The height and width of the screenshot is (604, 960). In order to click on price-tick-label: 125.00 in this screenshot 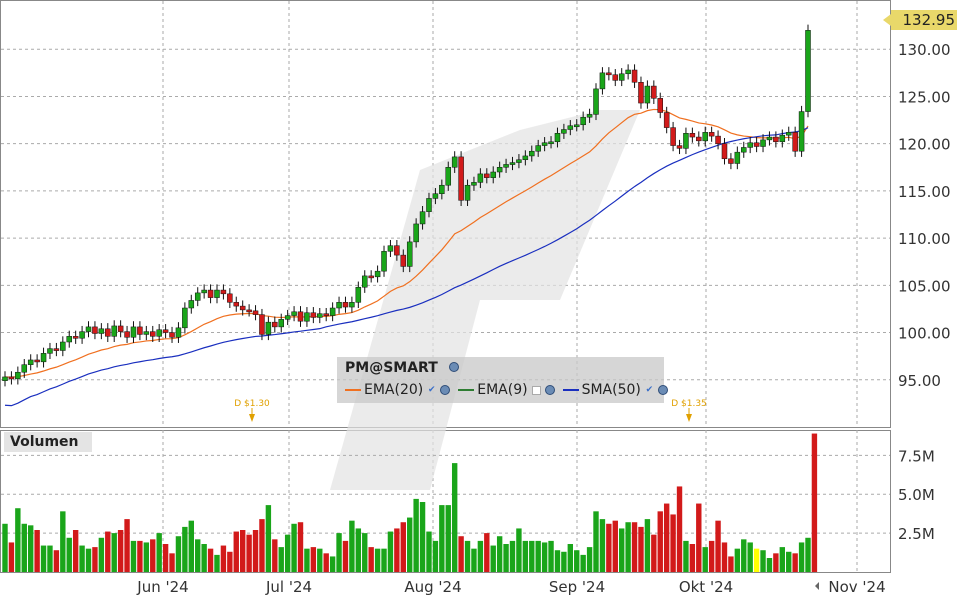, I will do `click(924, 97)`.